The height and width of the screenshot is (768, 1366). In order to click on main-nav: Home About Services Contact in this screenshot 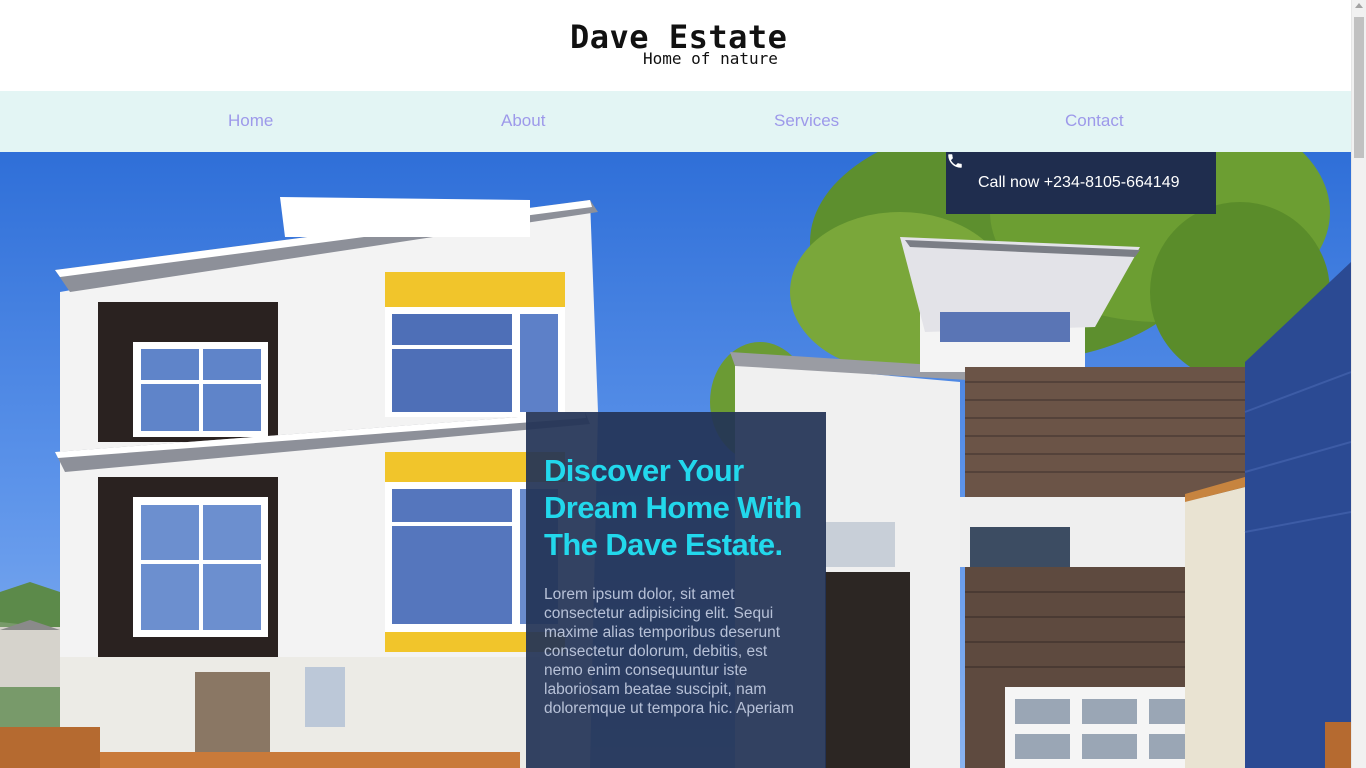, I will do `click(675, 121)`.